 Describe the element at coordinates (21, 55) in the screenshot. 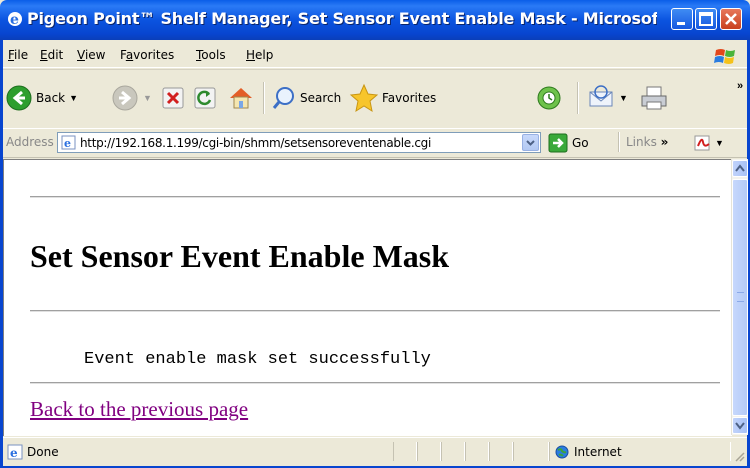

I see `menu-label: ile` at that location.